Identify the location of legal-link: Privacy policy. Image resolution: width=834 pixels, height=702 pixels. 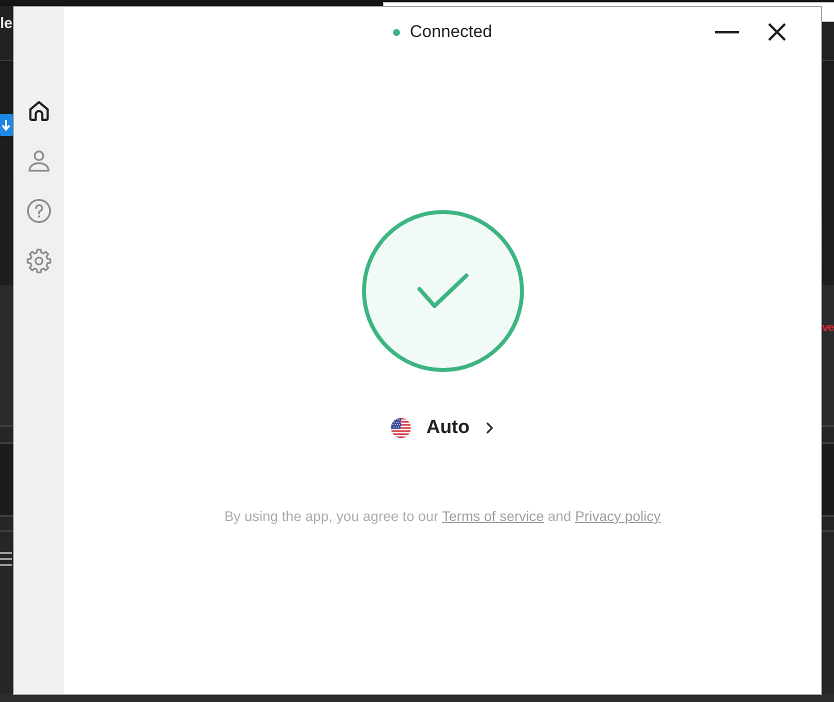
(618, 516).